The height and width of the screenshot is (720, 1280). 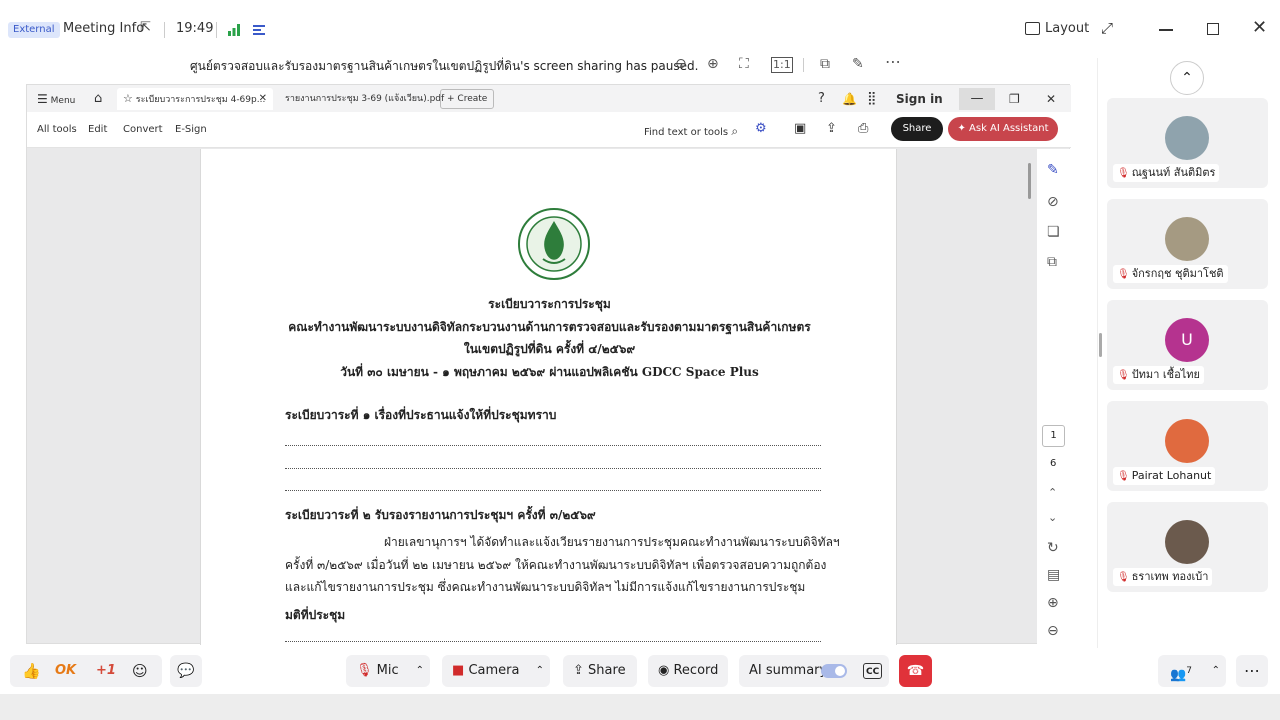 I want to click on stats-icon, so click(x=259, y=29).